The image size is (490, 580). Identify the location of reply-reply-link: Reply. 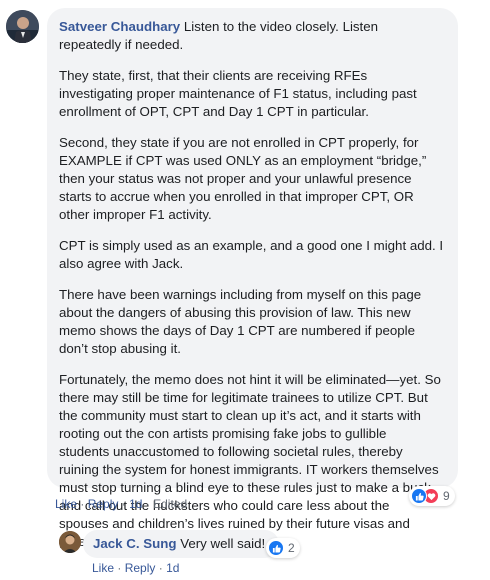
(140, 568).